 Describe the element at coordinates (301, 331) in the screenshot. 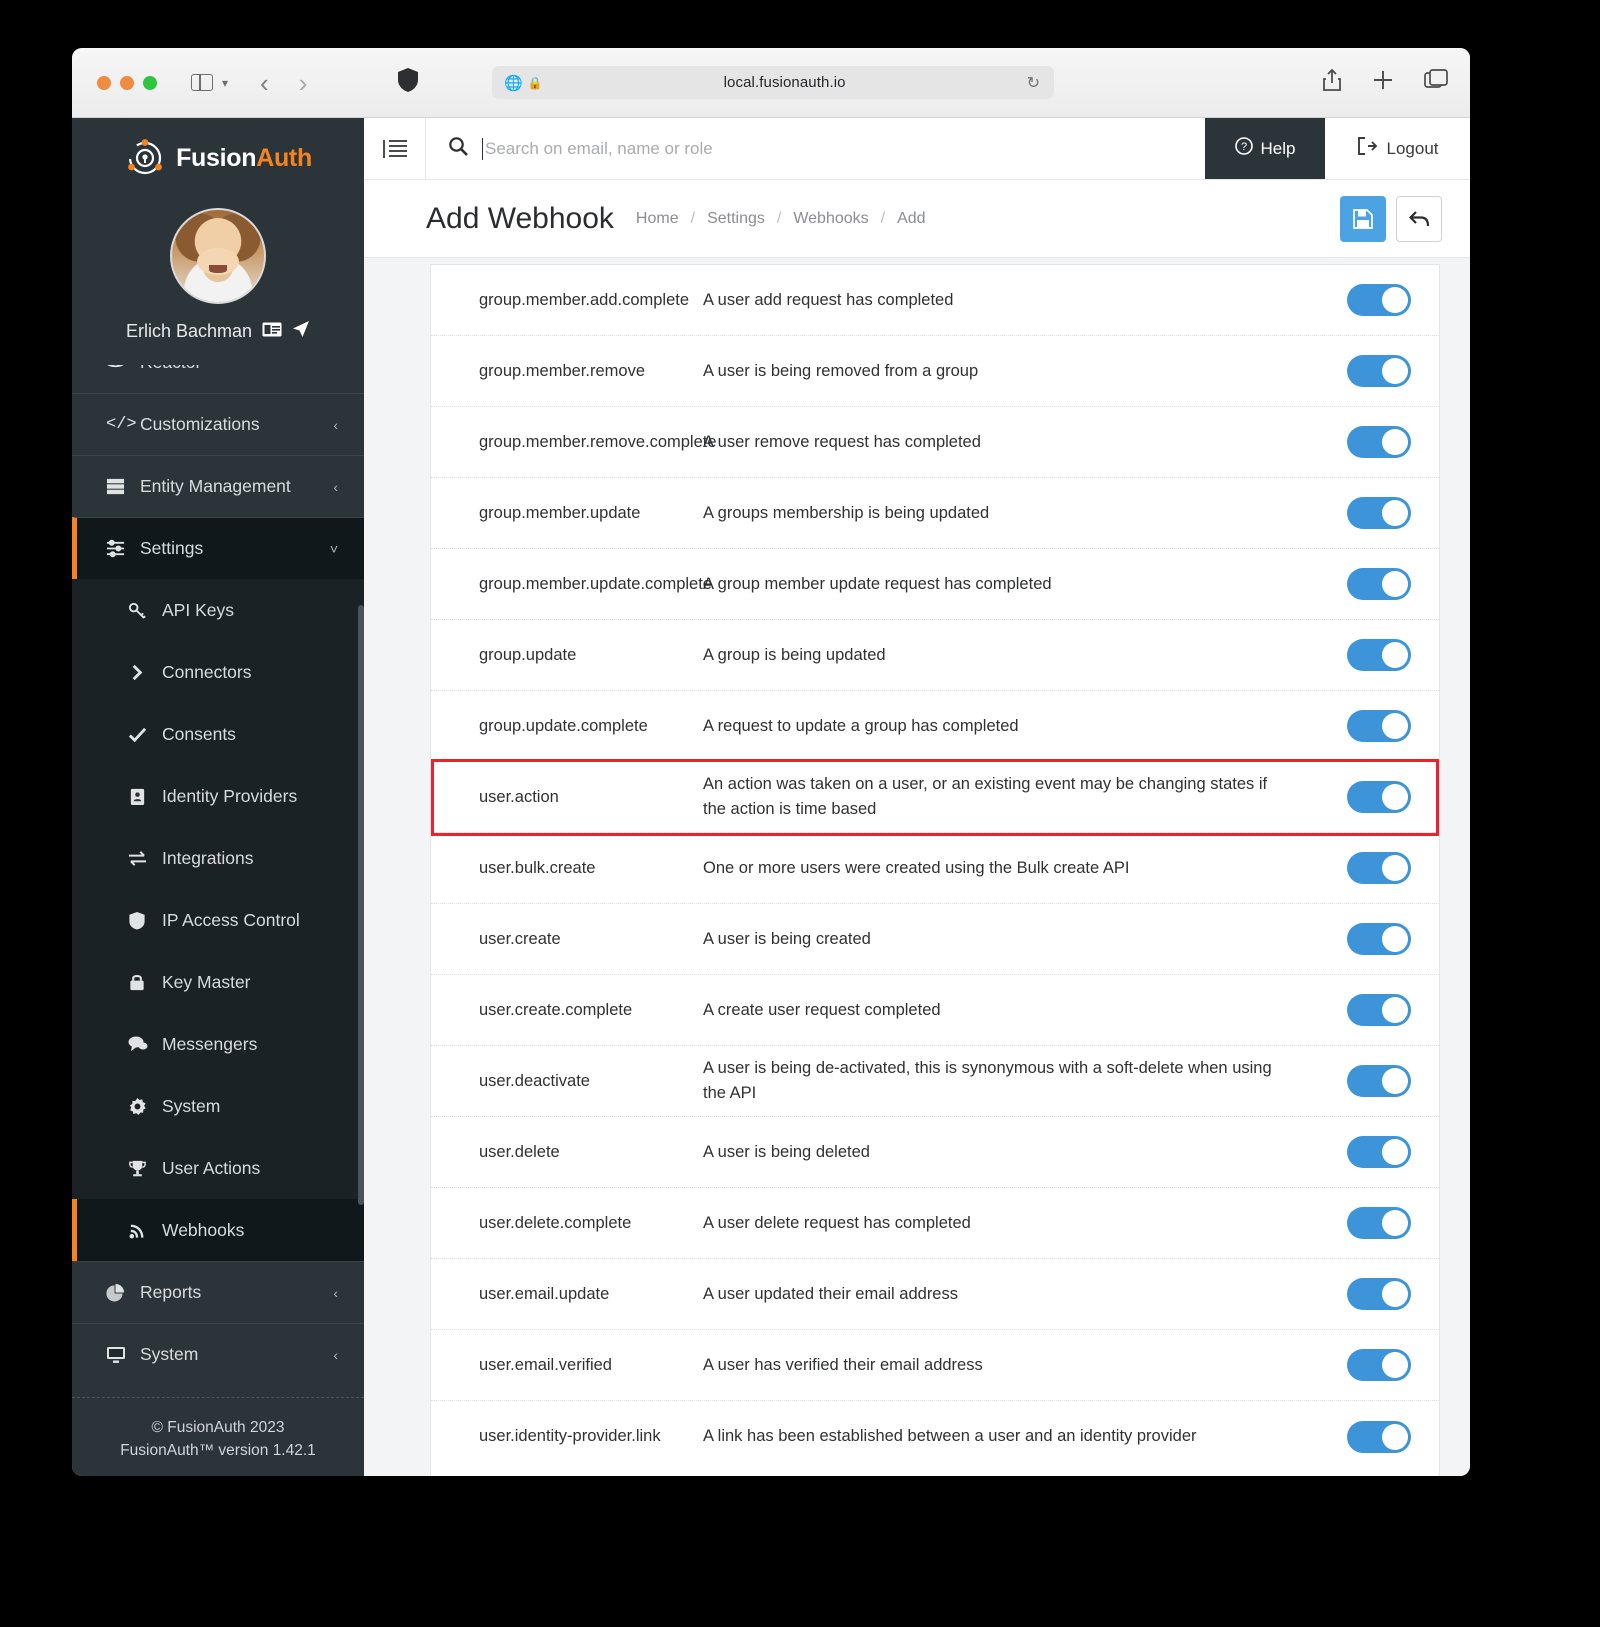

I see `send-icon` at that location.